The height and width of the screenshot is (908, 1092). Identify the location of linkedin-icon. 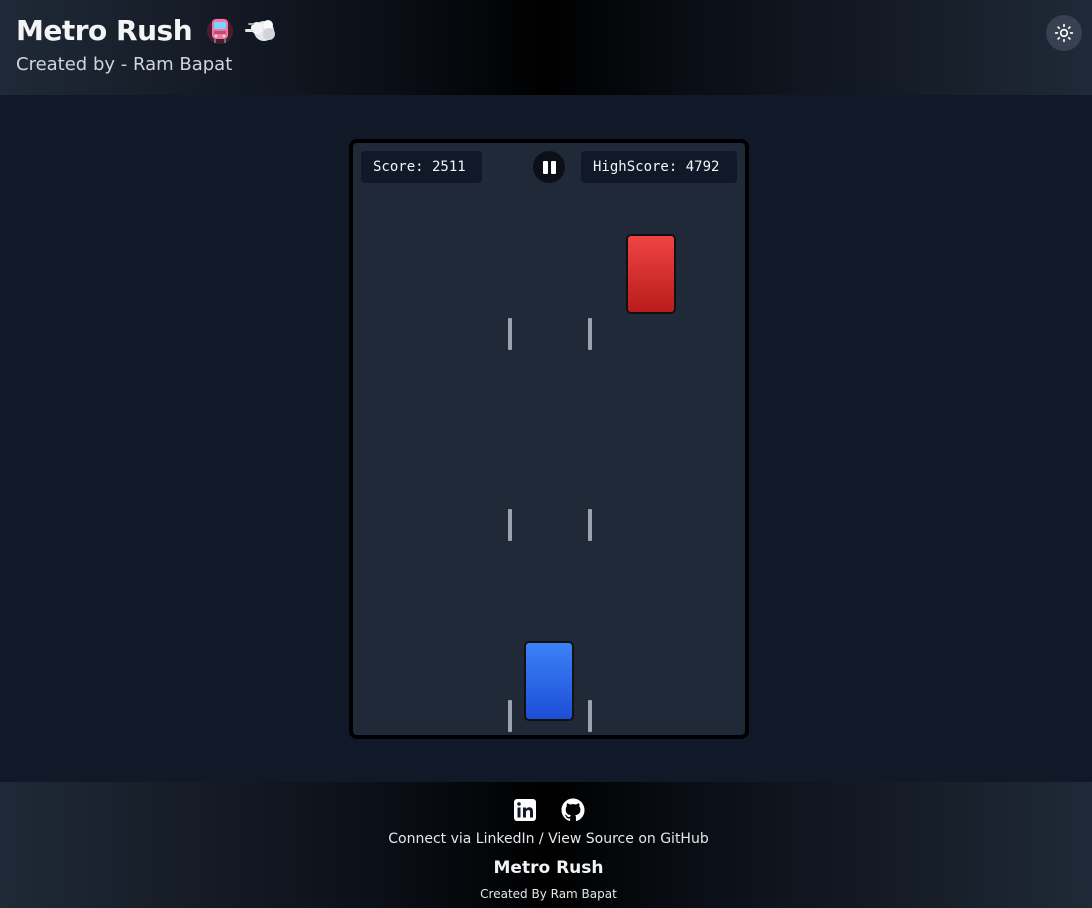
(525, 810).